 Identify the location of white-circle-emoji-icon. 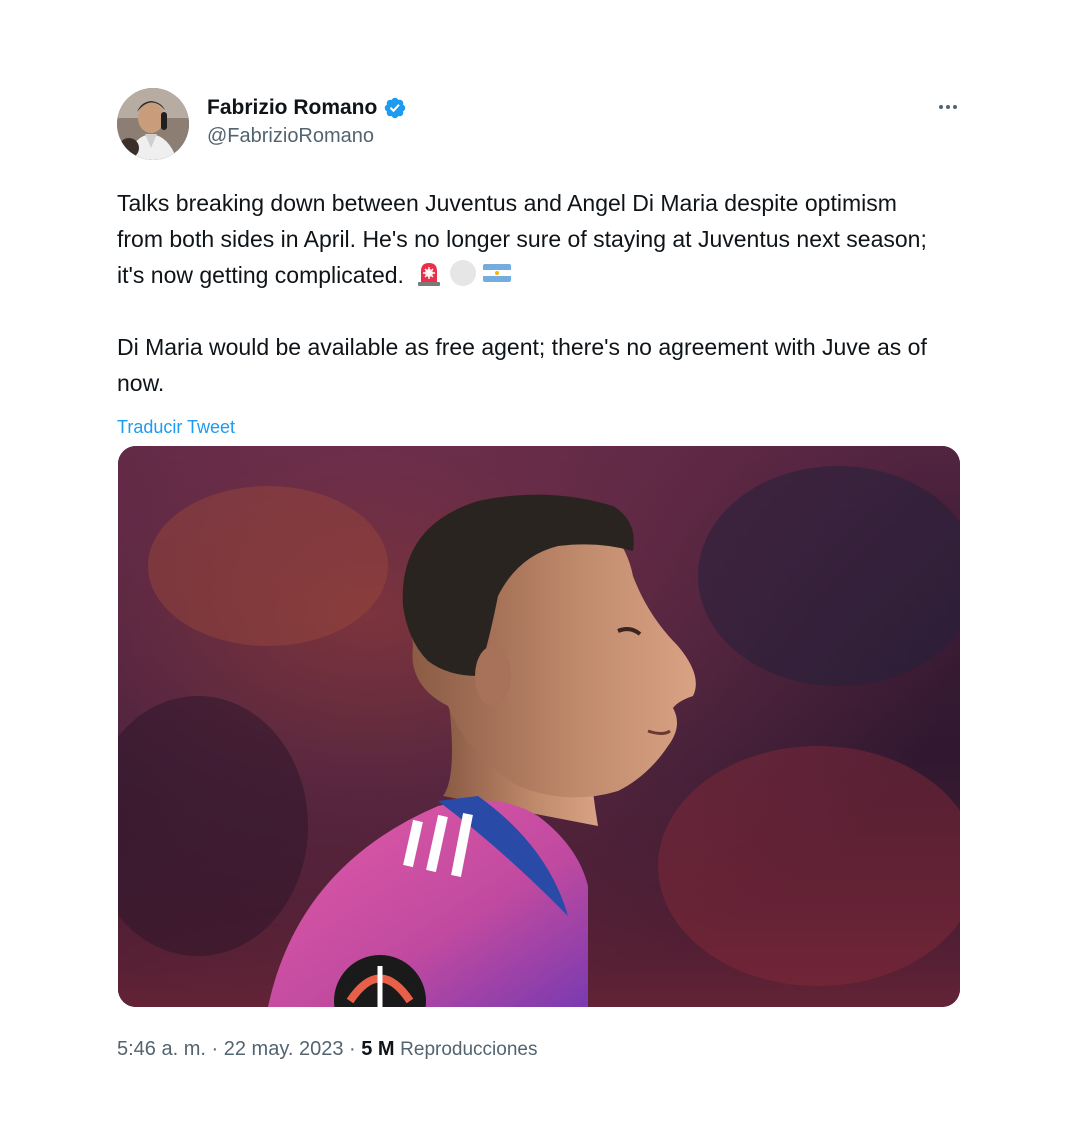
(463, 273).